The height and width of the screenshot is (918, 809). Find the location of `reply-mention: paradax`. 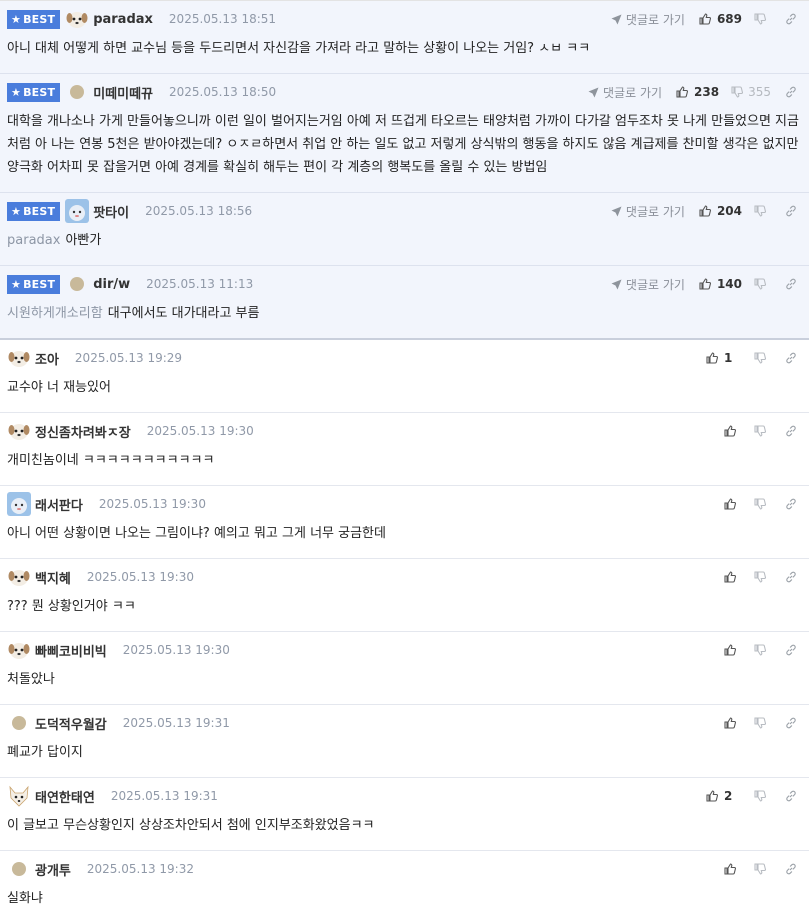

reply-mention: paradax is located at coordinates (33, 240).